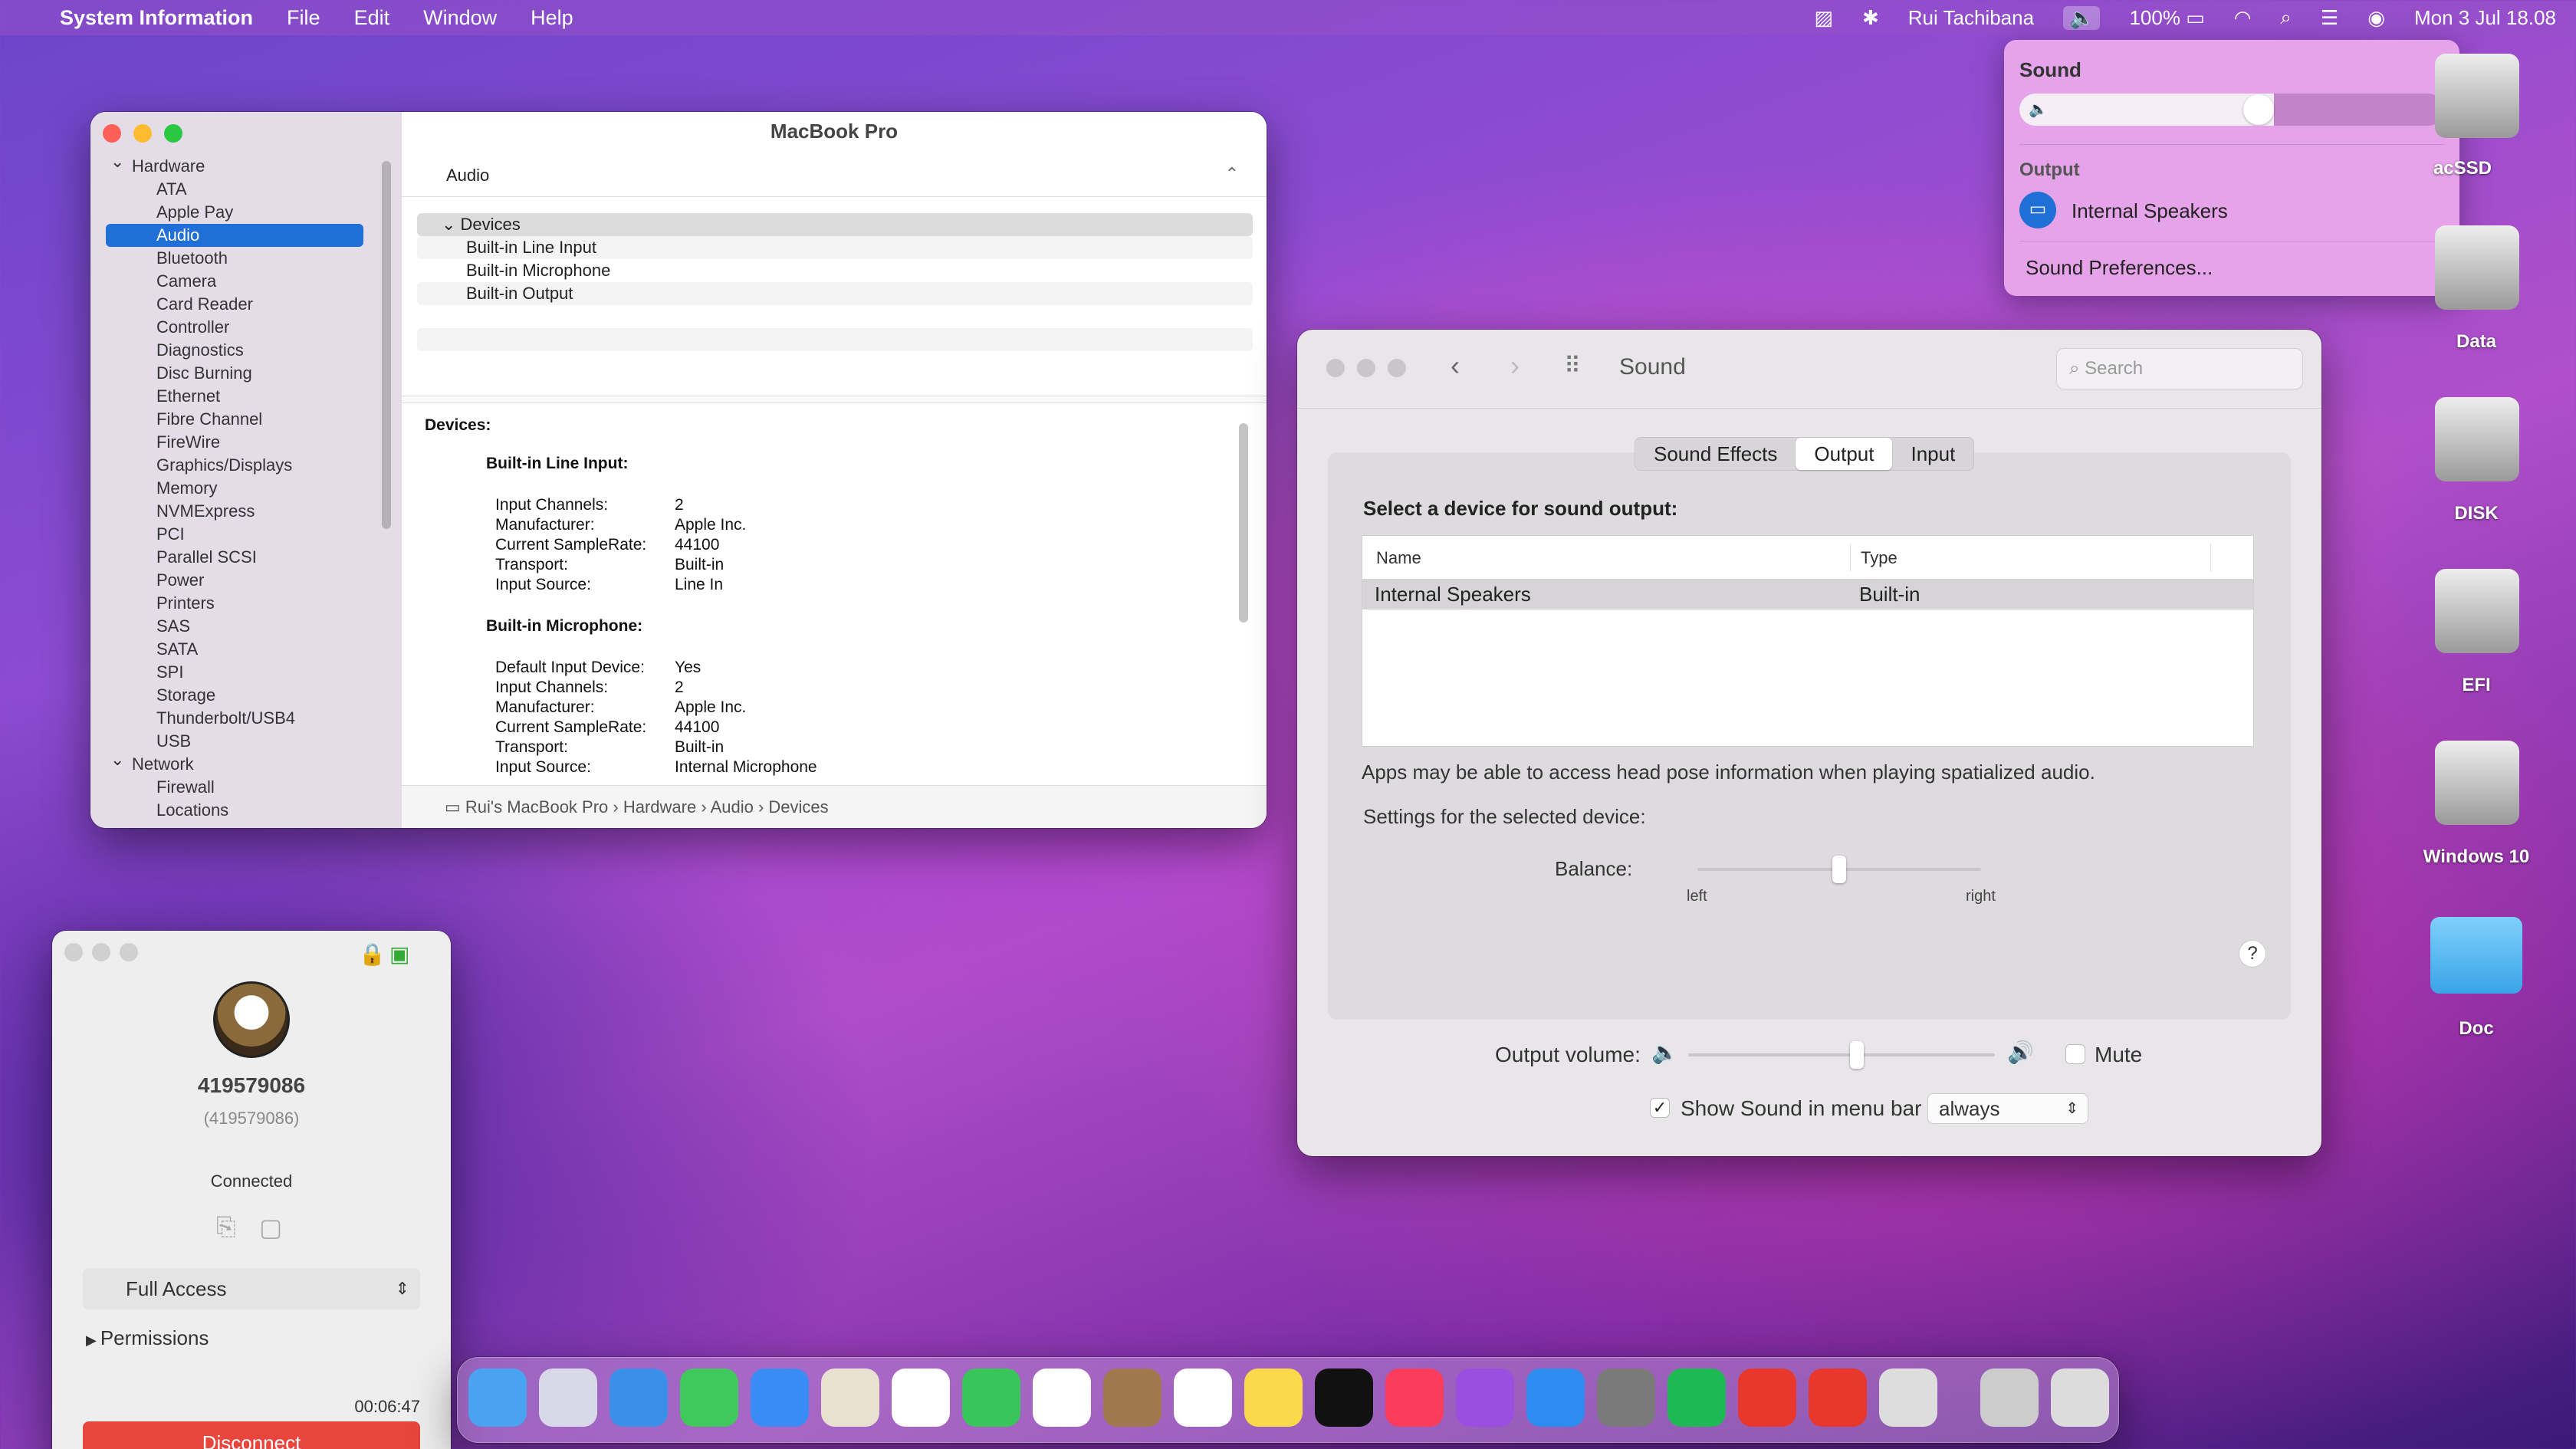 The height and width of the screenshot is (1449, 2576). I want to click on help-button: ?, so click(2252, 954).